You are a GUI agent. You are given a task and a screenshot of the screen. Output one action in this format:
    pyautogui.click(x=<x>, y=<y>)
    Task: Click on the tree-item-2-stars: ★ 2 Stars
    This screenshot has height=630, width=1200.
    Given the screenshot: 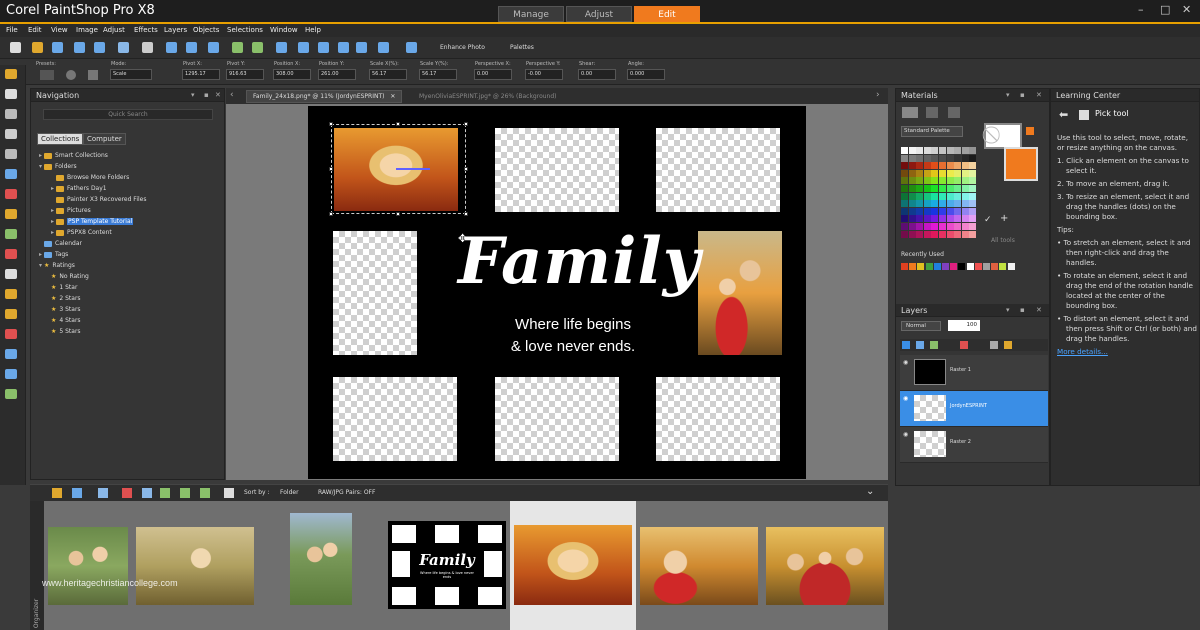 What is the action you would take?
    pyautogui.click(x=66, y=299)
    